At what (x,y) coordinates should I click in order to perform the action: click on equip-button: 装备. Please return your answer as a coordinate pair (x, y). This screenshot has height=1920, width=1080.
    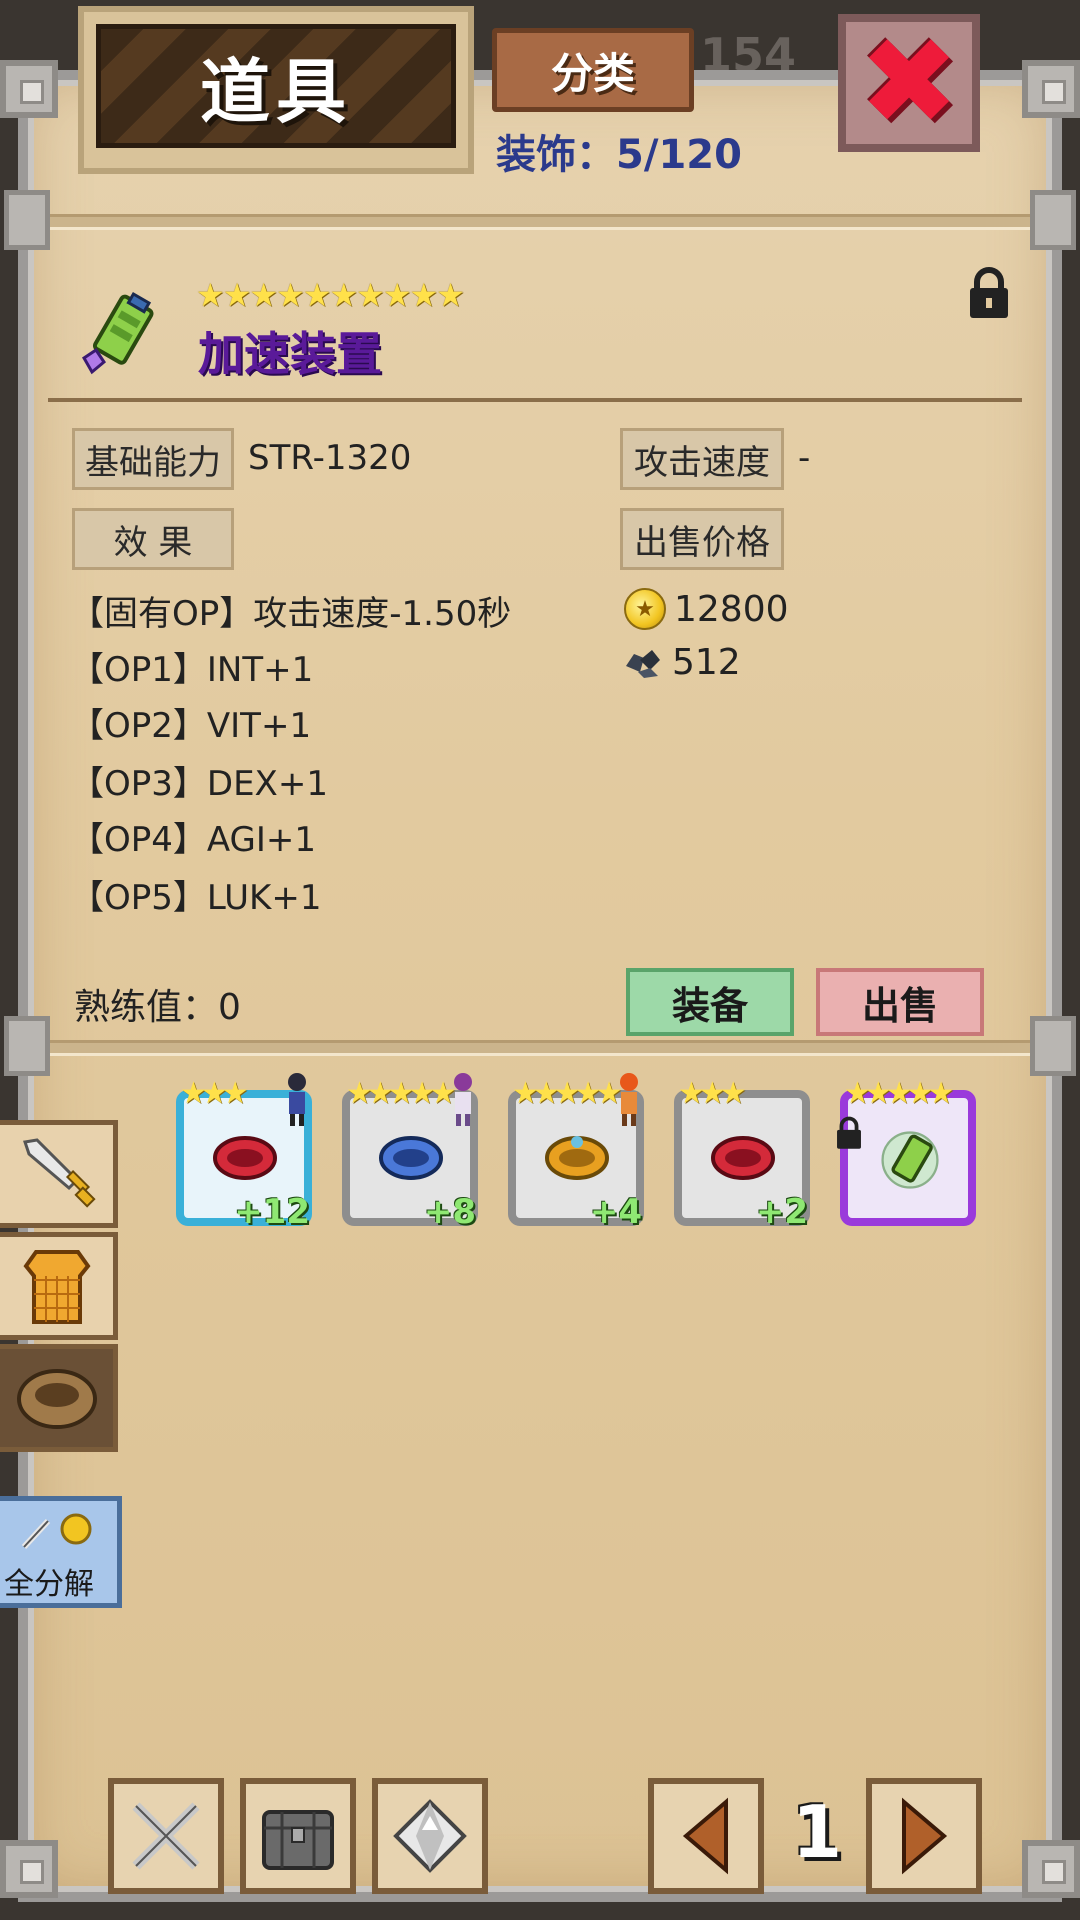
    Looking at the image, I should click on (710, 1002).